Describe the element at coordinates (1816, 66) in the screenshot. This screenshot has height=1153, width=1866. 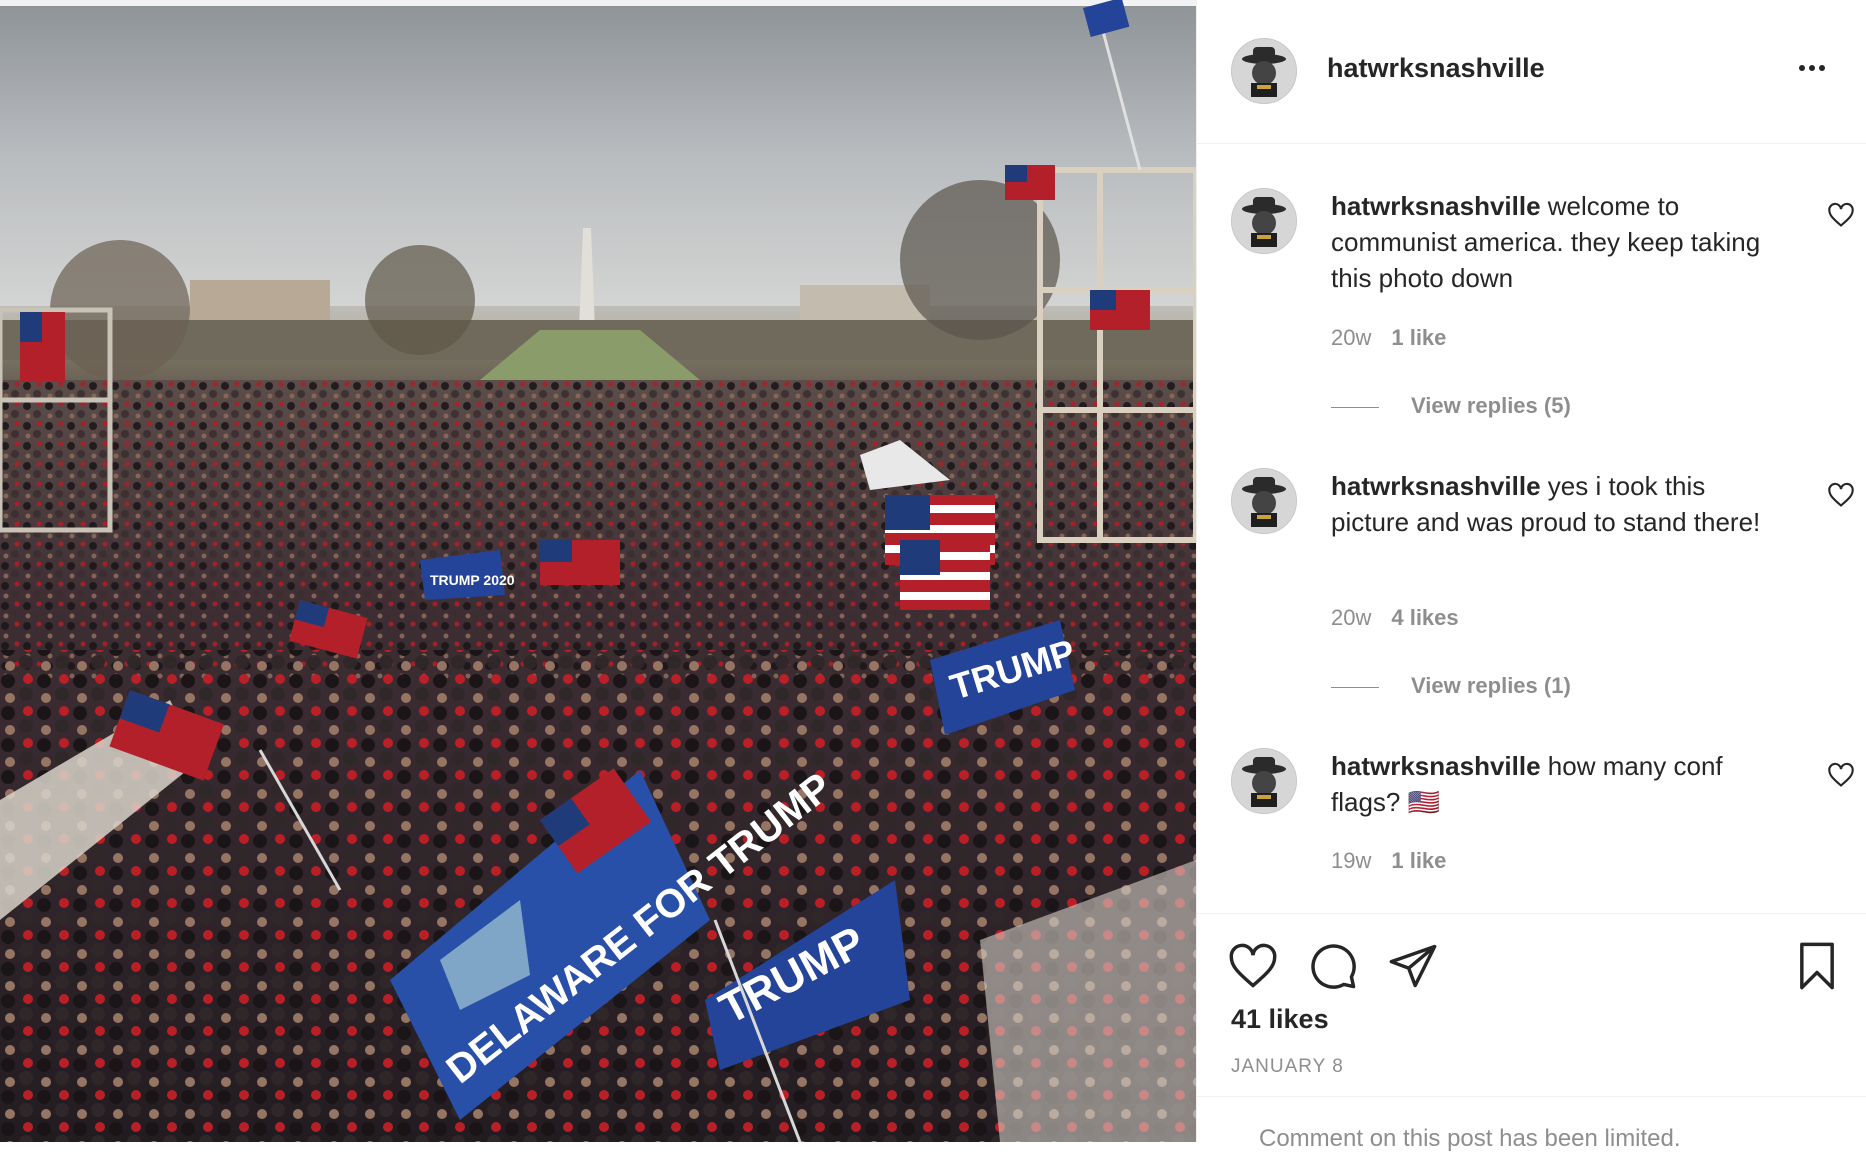
I see `more-options-icon` at that location.